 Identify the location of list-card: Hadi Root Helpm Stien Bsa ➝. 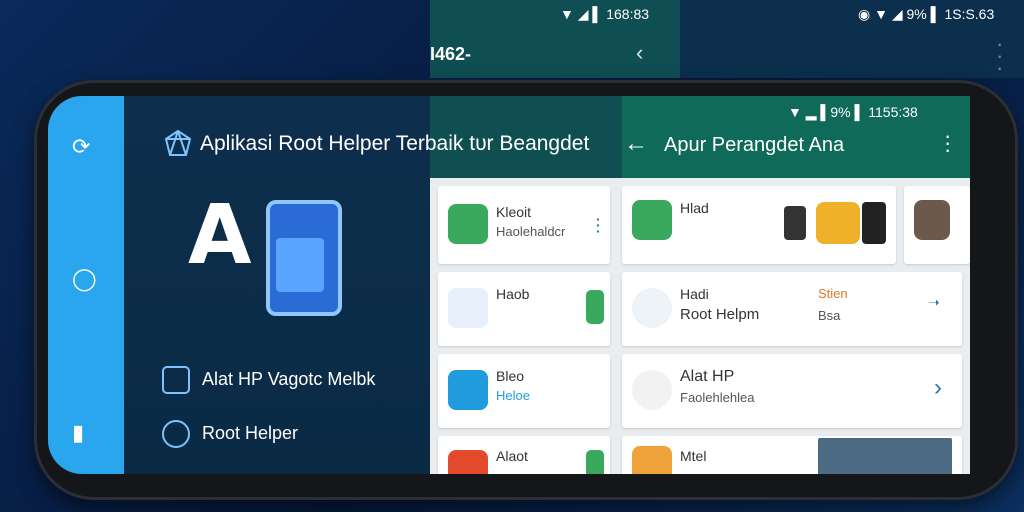
(792, 309).